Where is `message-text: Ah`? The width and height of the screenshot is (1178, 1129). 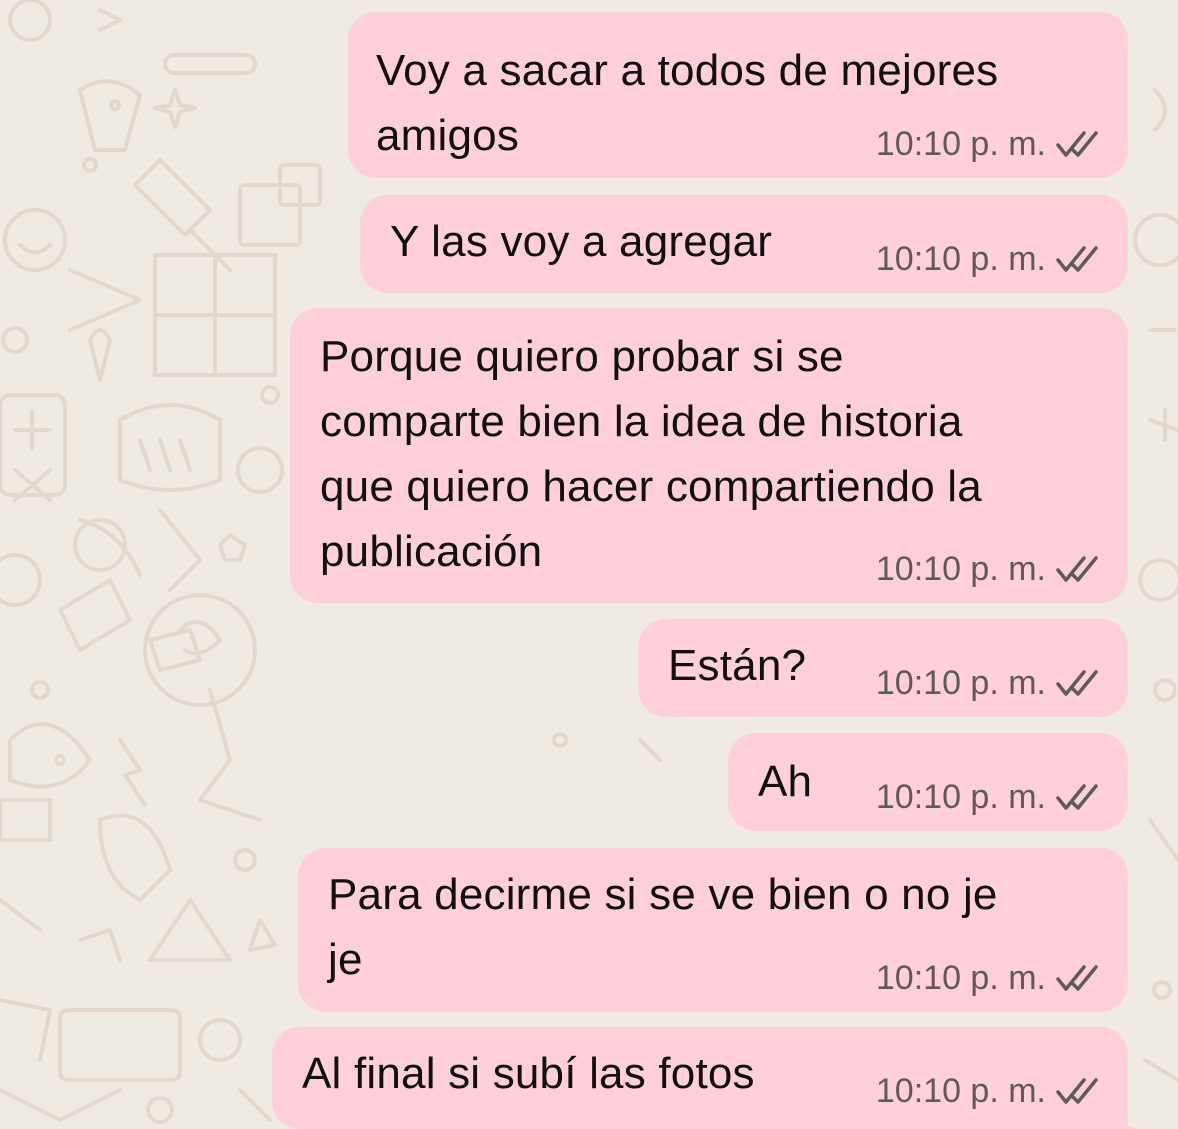 message-text: Ah is located at coordinates (785, 781).